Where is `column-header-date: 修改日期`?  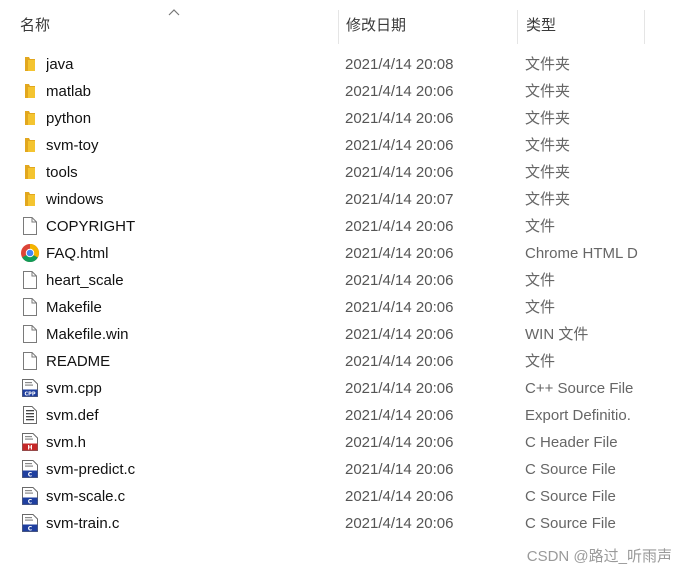
column-header-date: 修改日期 is located at coordinates (428, 23).